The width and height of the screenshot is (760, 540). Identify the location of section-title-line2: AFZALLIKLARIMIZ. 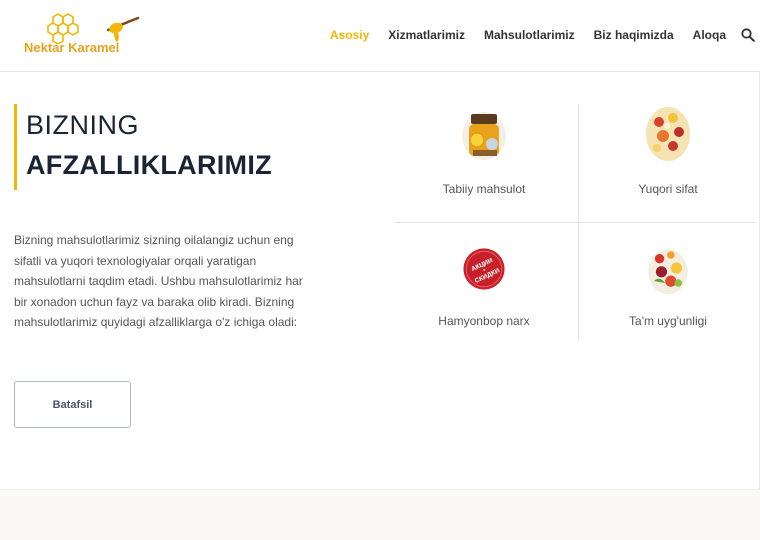
(149, 165).